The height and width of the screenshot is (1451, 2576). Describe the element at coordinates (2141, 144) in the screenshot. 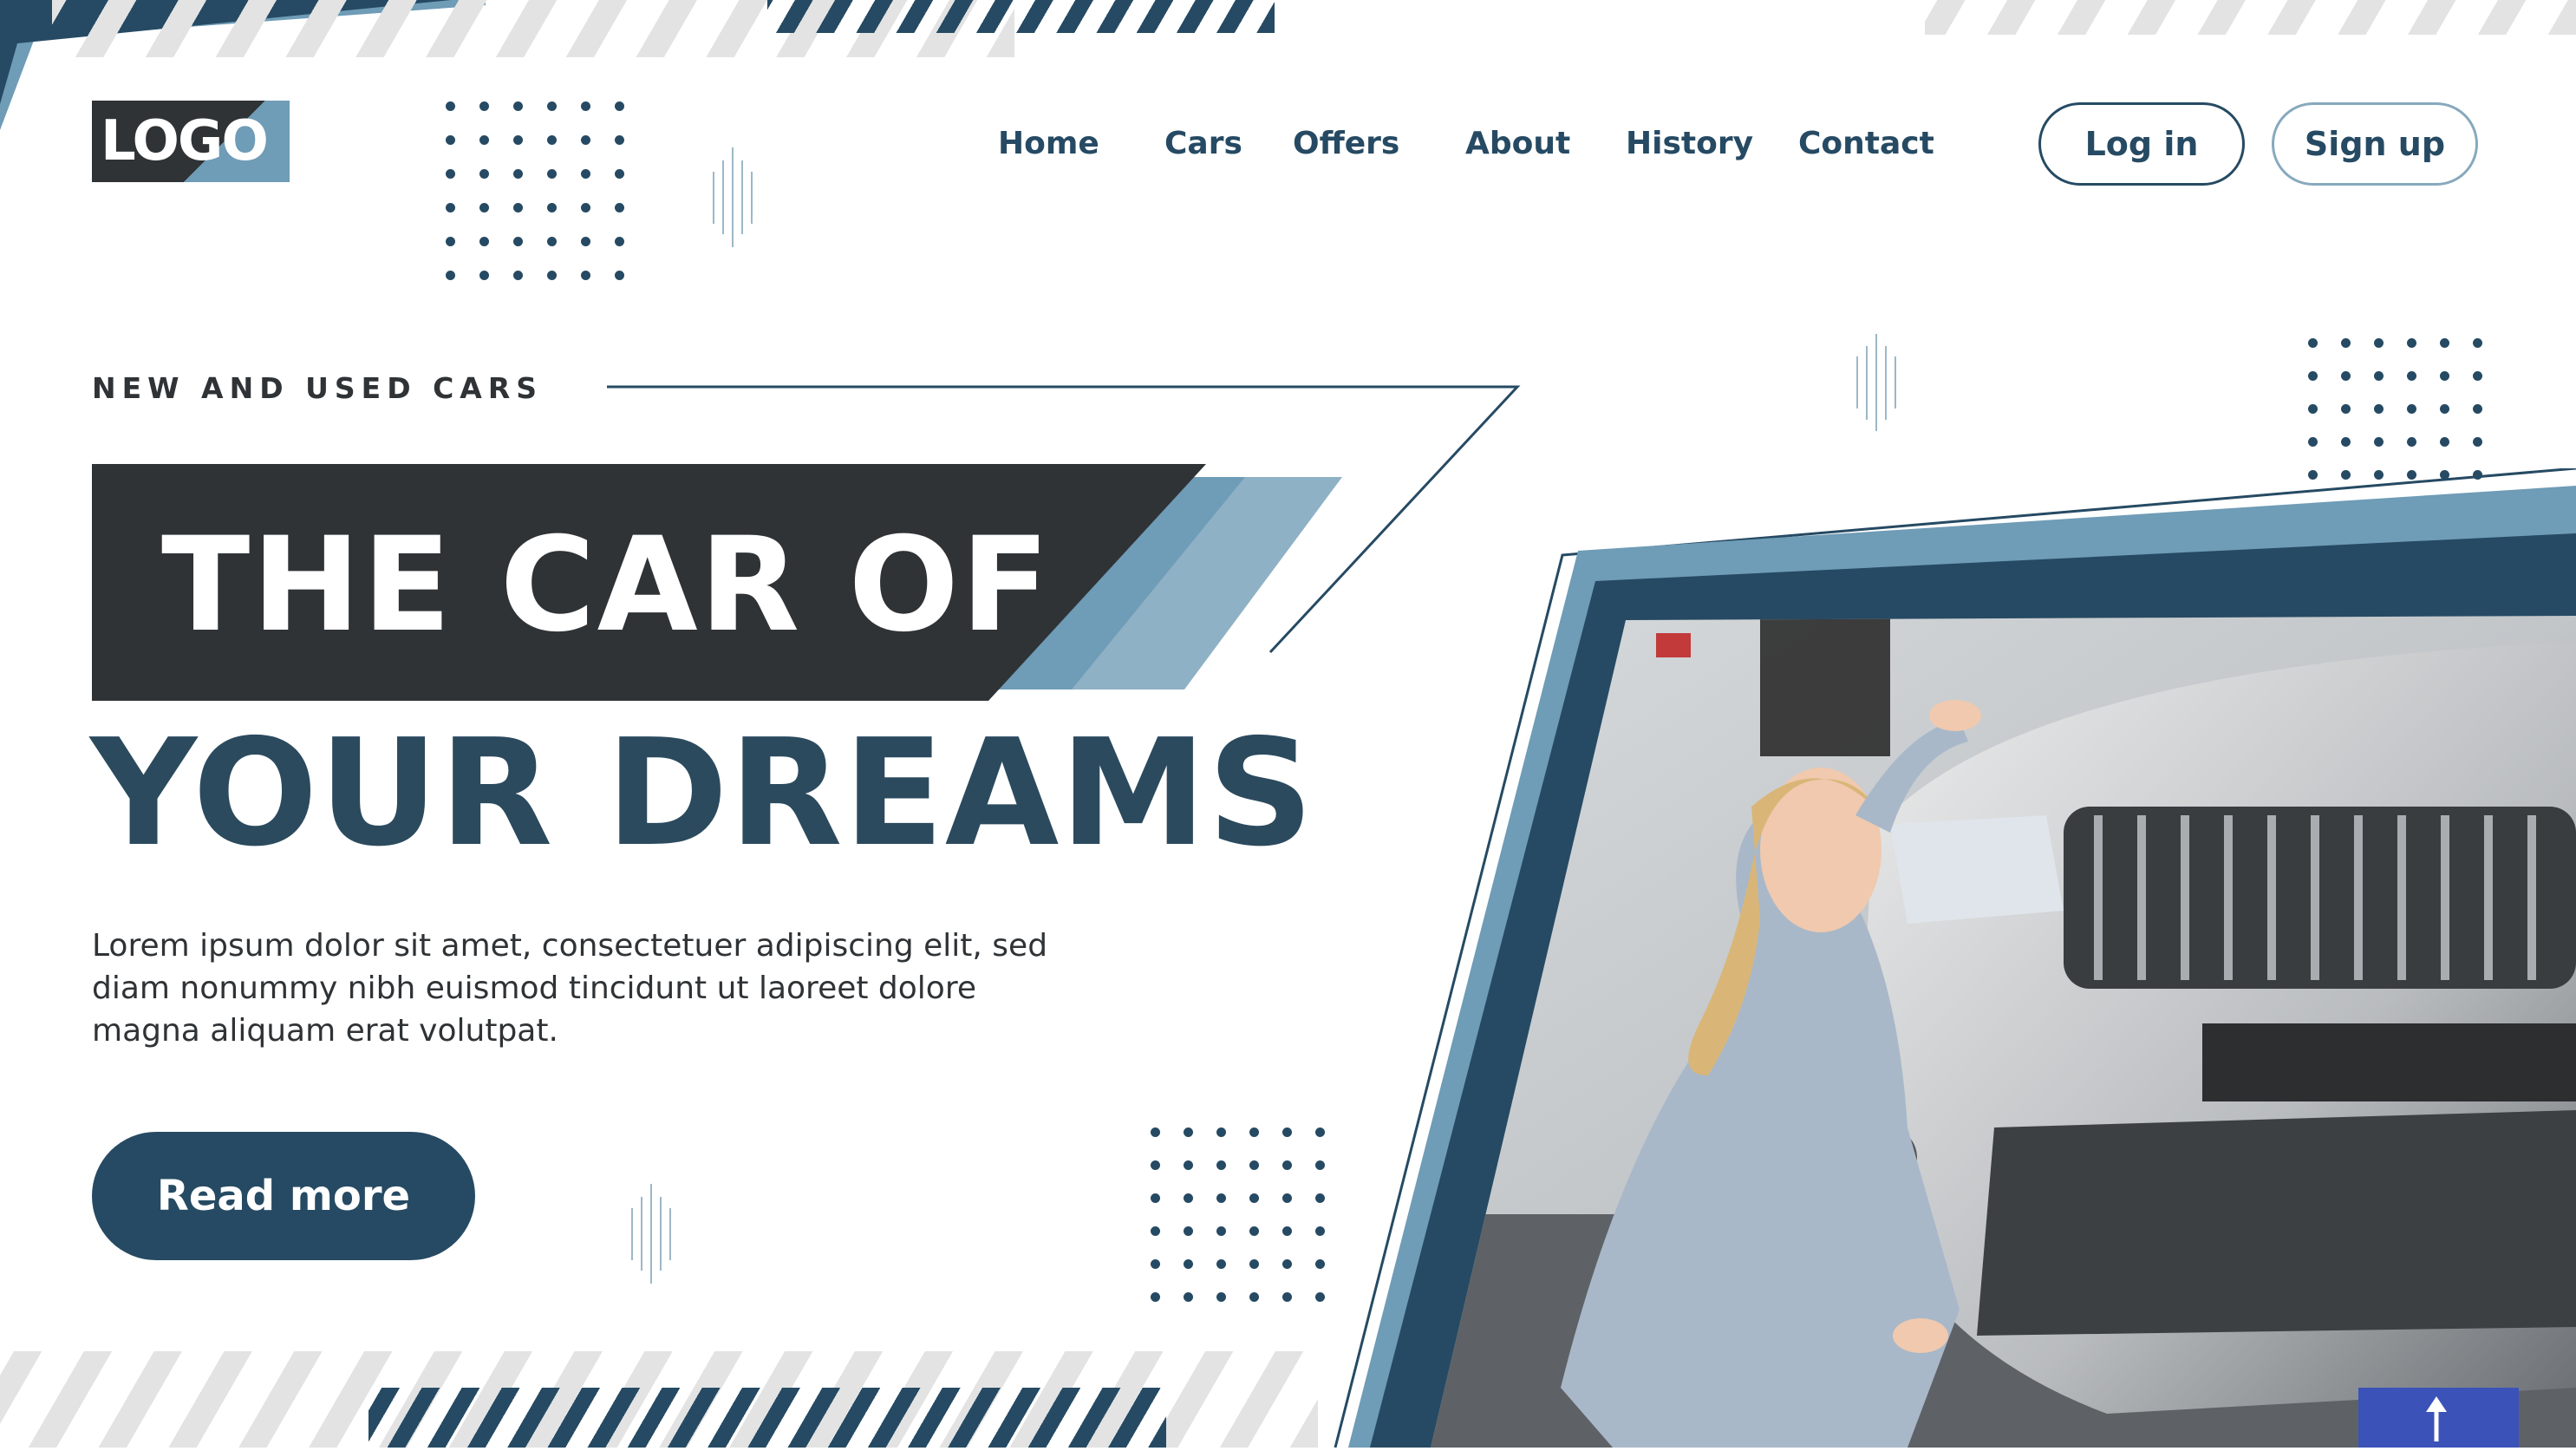

I see `login-button: Log in` at that location.